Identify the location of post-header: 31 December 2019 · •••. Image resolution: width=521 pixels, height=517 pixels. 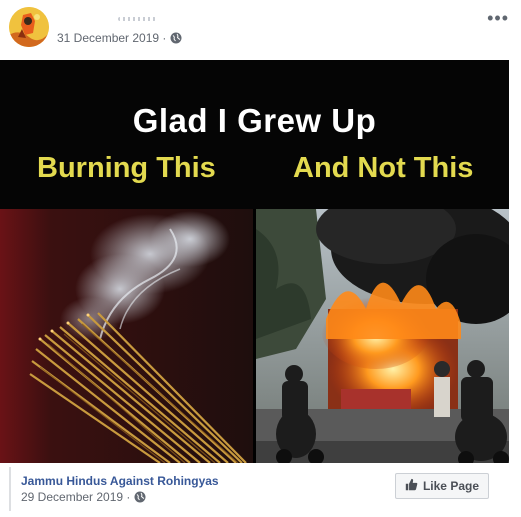
(260, 29).